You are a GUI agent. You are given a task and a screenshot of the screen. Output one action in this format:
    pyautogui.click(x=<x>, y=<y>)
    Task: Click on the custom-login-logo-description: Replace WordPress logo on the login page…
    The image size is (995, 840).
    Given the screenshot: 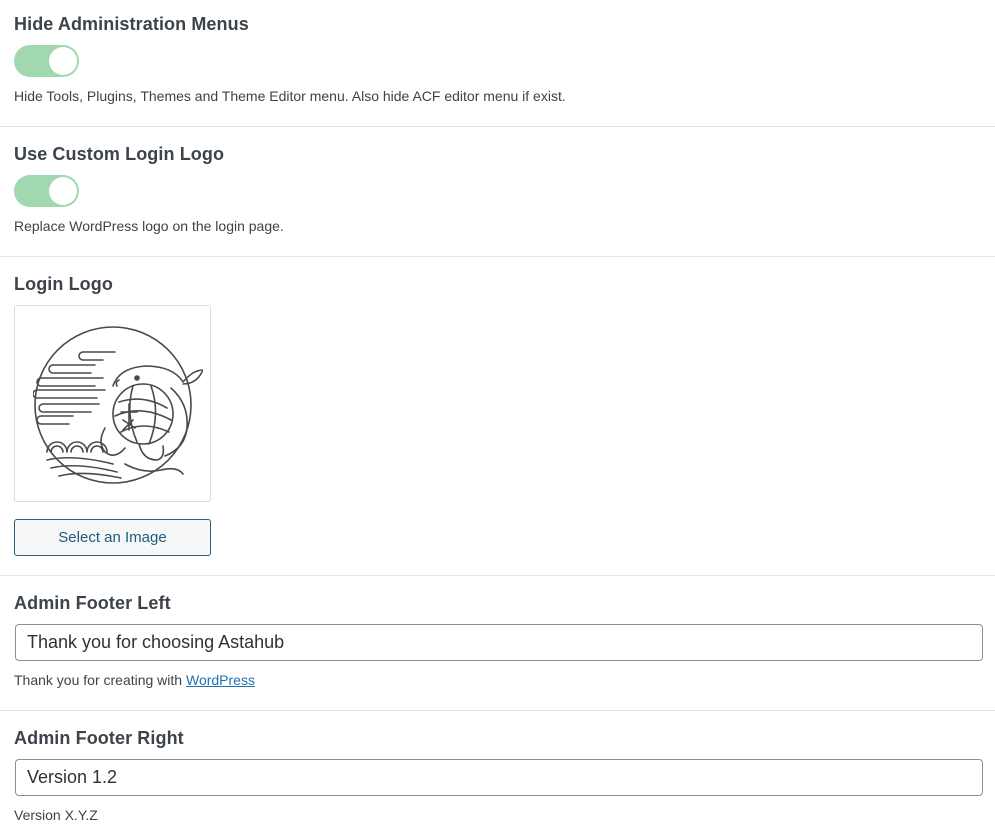 What is the action you would take?
    pyautogui.click(x=149, y=226)
    